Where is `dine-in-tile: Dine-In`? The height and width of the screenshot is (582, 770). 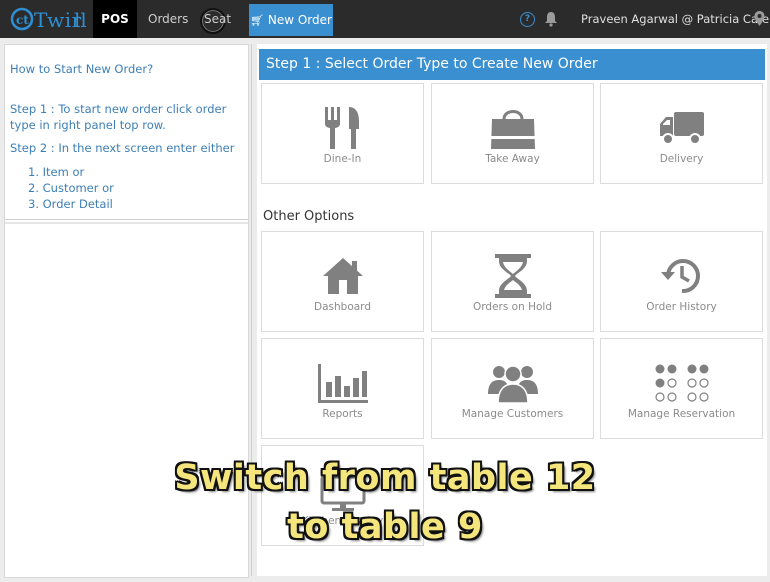 dine-in-tile: Dine-In is located at coordinates (342, 133).